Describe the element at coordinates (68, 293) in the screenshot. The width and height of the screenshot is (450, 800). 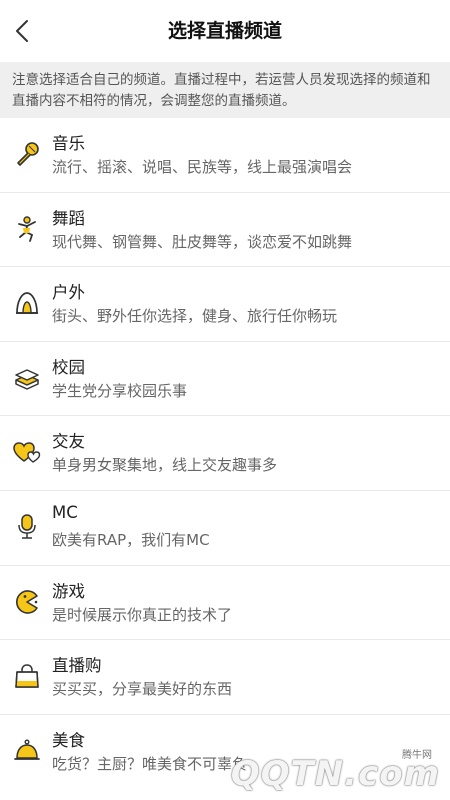
I see `channel-name: 户外` at that location.